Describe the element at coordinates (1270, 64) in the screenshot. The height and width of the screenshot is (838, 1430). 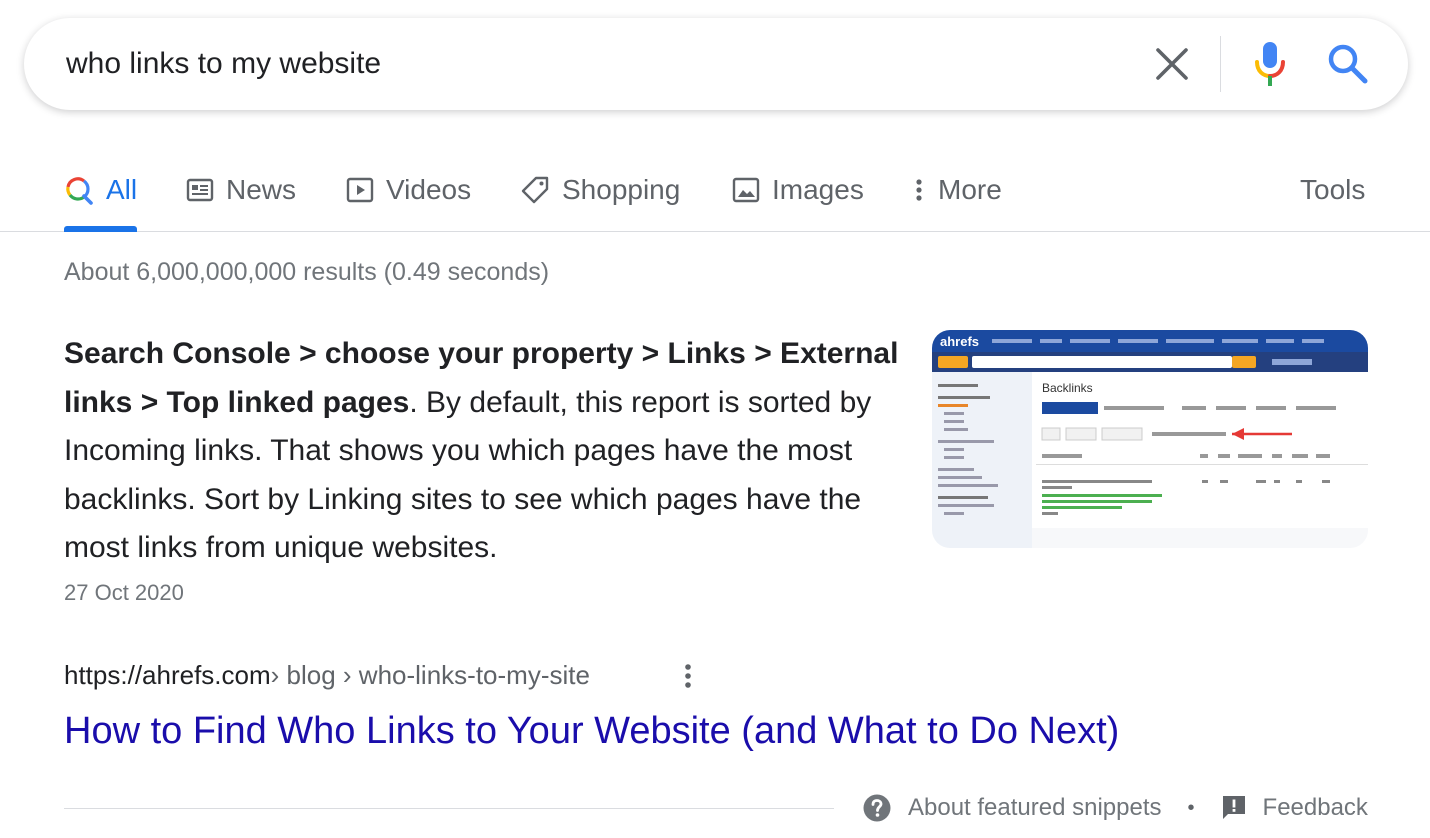
I see `microphone-icon` at that location.